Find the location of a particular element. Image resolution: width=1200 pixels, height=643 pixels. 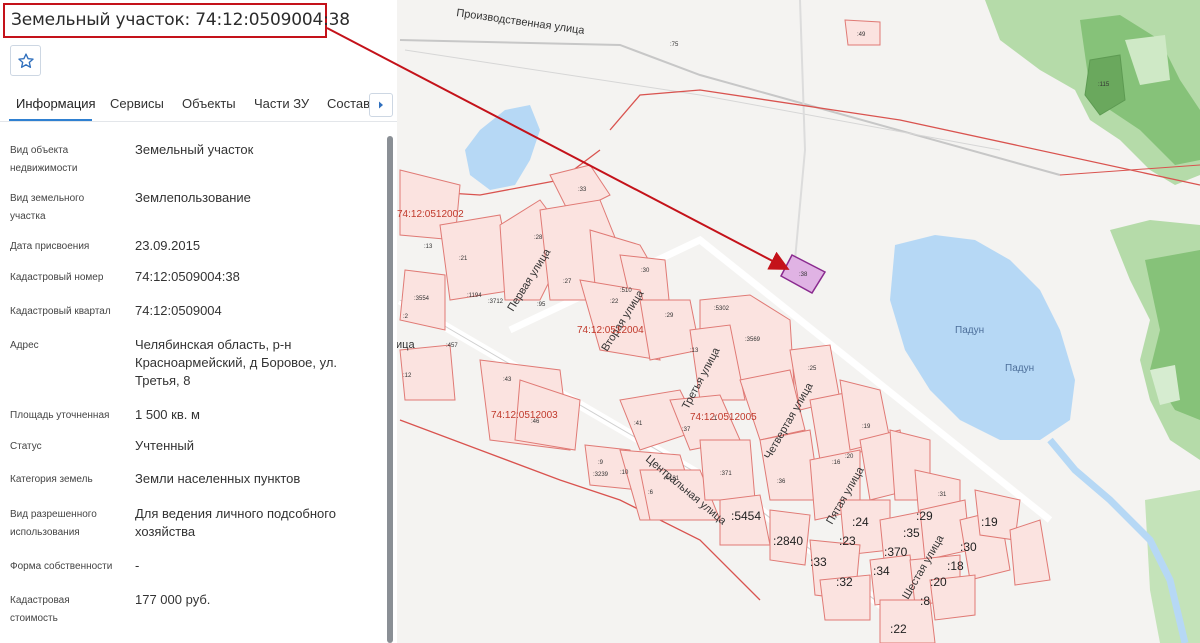

parcel-label: :3569 is located at coordinates (753, 340).